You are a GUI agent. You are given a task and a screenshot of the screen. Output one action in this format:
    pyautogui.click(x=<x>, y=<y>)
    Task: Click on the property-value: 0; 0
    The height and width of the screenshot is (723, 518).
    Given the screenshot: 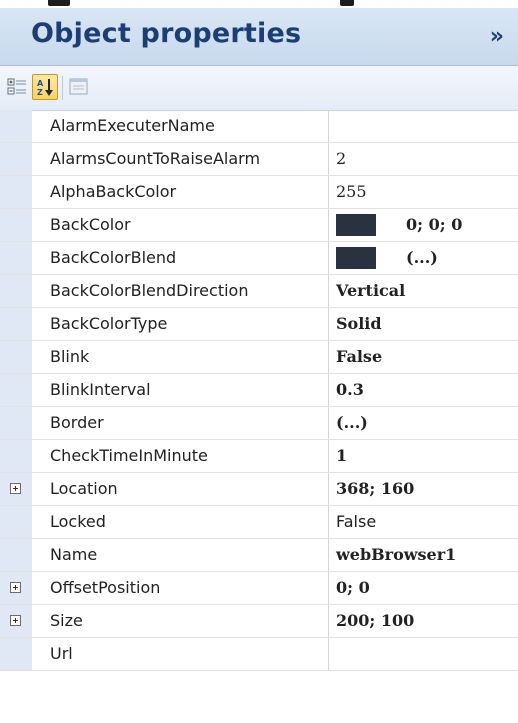 What is the action you would take?
    pyautogui.click(x=424, y=588)
    